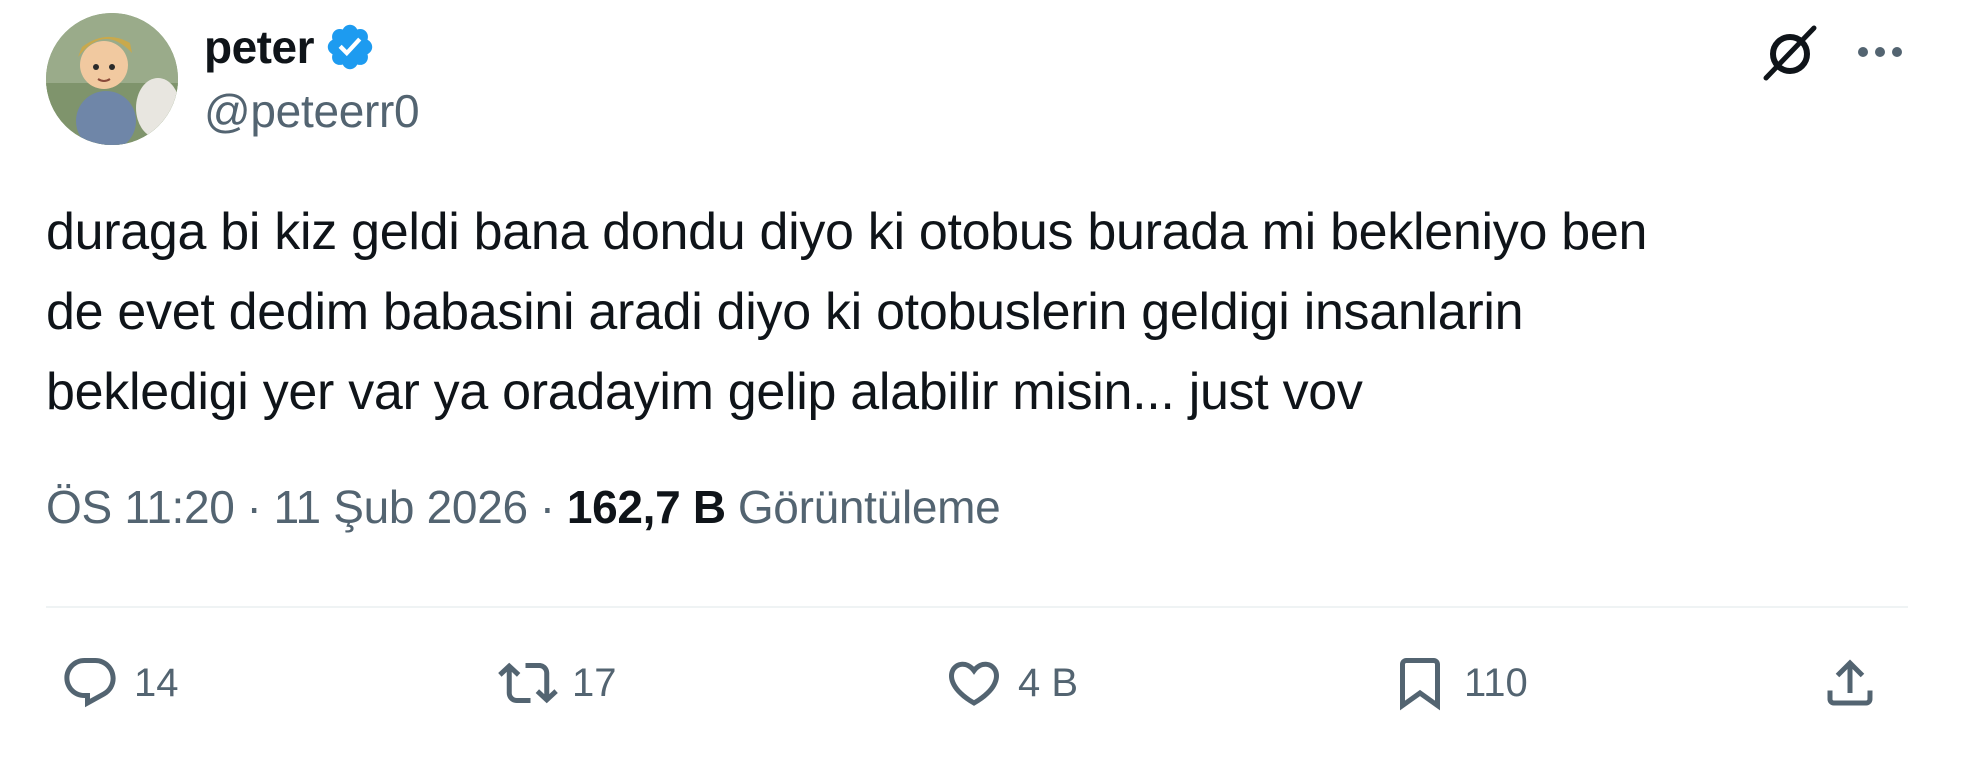 This screenshot has height=758, width=1966. I want to click on reply-count: 14, so click(156, 682).